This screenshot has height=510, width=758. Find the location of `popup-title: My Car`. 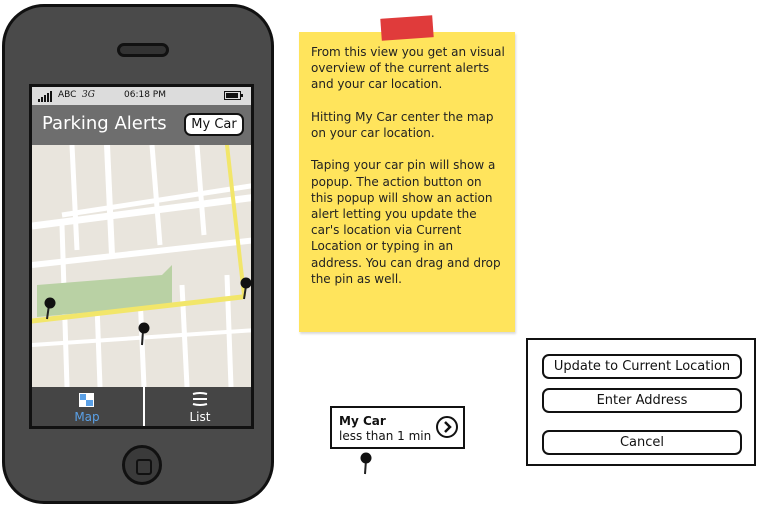

popup-title: My Car is located at coordinates (362, 421).